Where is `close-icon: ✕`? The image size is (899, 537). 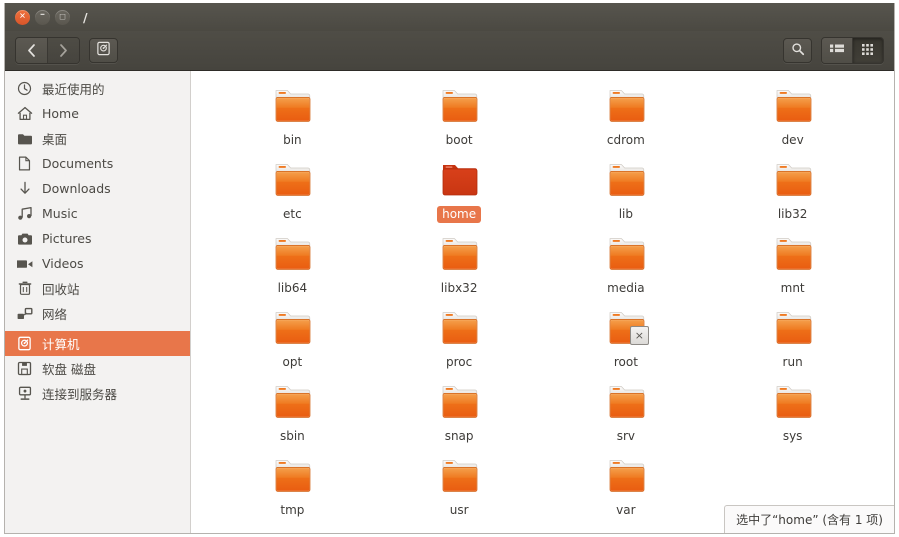
close-icon: ✕ is located at coordinates (22, 16).